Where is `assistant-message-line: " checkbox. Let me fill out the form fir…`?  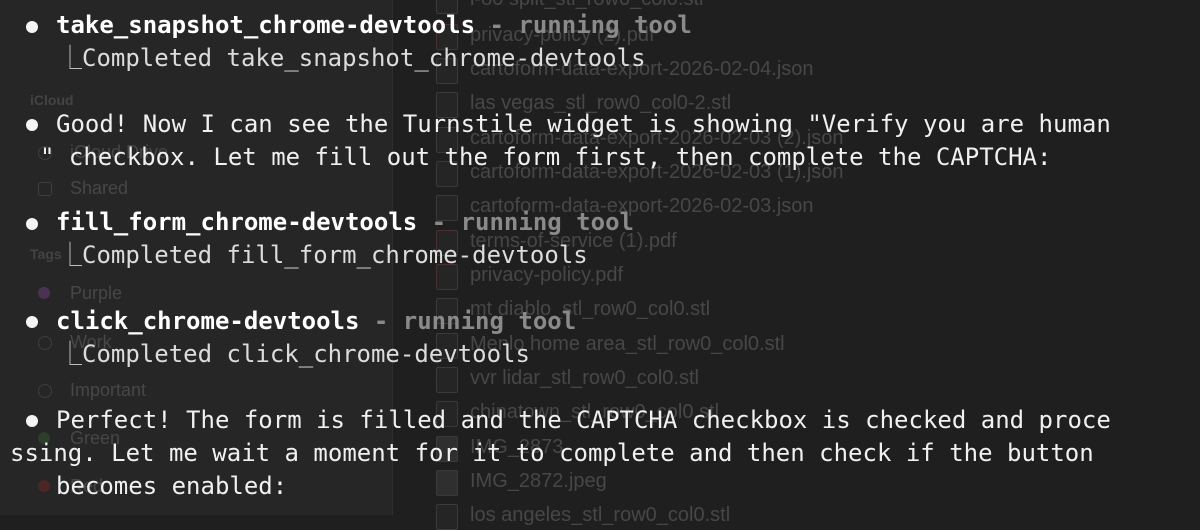
assistant-message-line: " checkbox. Let me fill out the form fir… is located at coordinates (546, 157).